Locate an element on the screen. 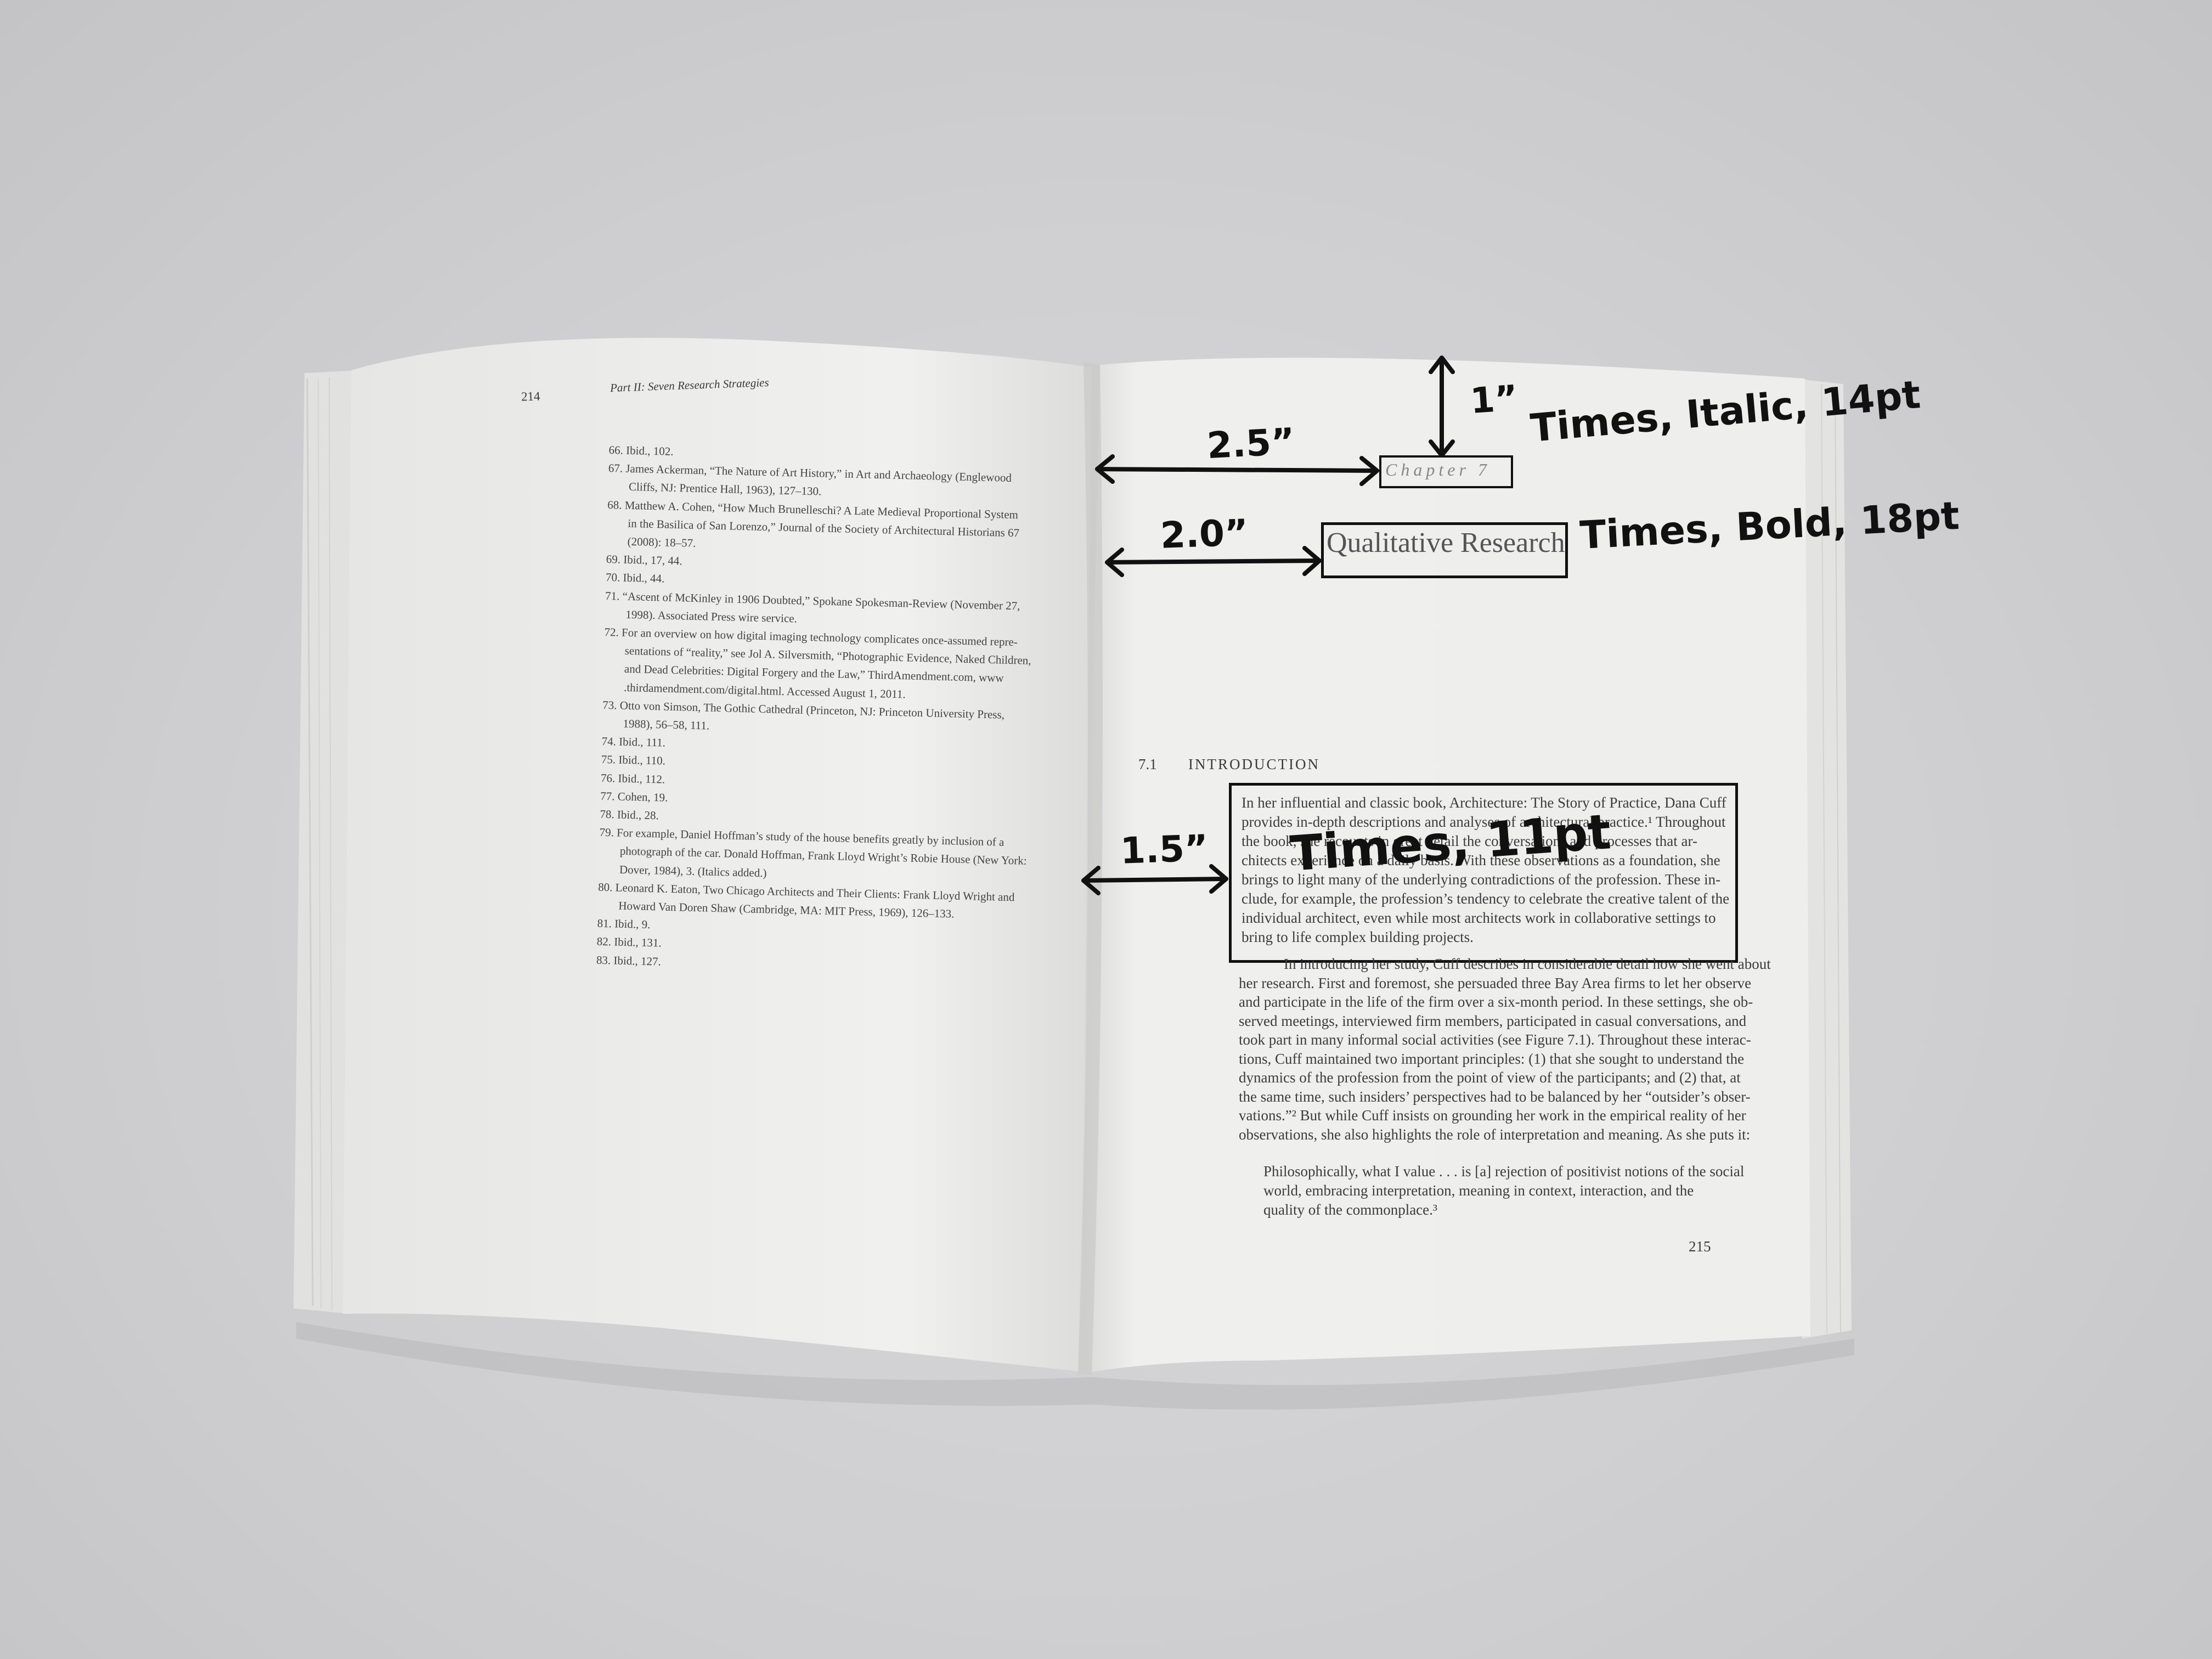 The width and height of the screenshot is (2212, 1659). chapter-indent-note: 2.5” is located at coordinates (1251, 443).